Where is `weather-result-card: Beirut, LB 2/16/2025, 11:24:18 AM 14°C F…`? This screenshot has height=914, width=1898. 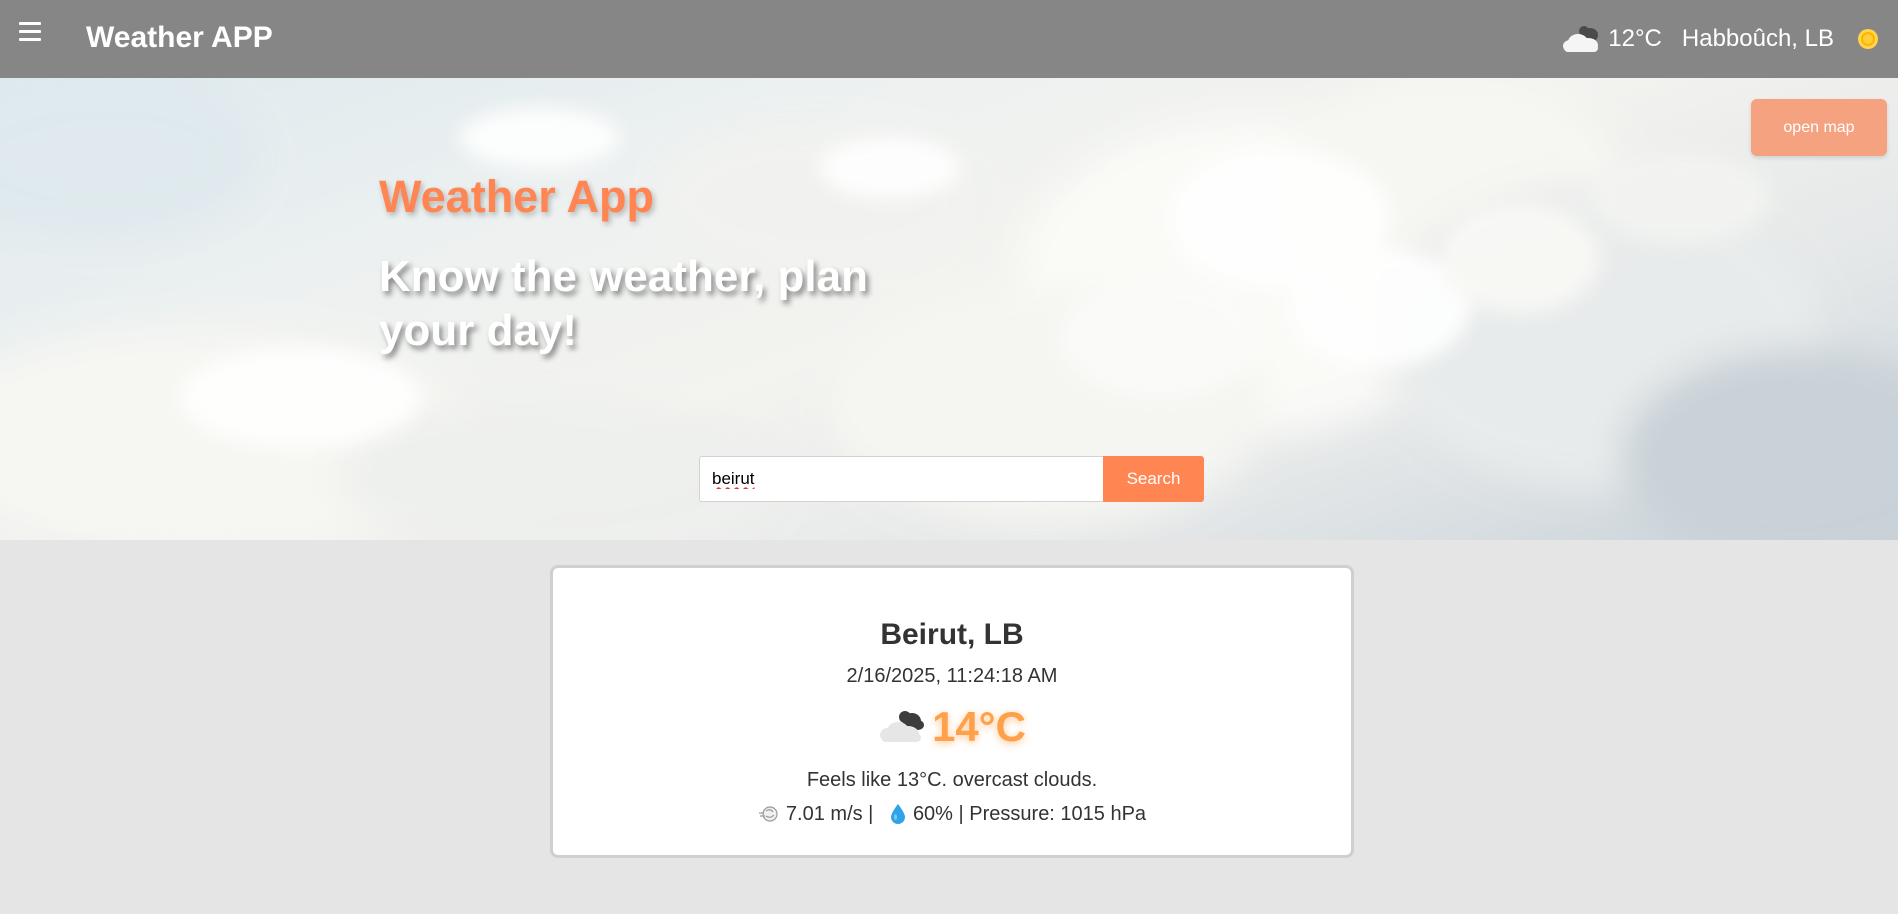 weather-result-card: Beirut, LB 2/16/2025, 11:24:18 AM 14°C F… is located at coordinates (952, 711).